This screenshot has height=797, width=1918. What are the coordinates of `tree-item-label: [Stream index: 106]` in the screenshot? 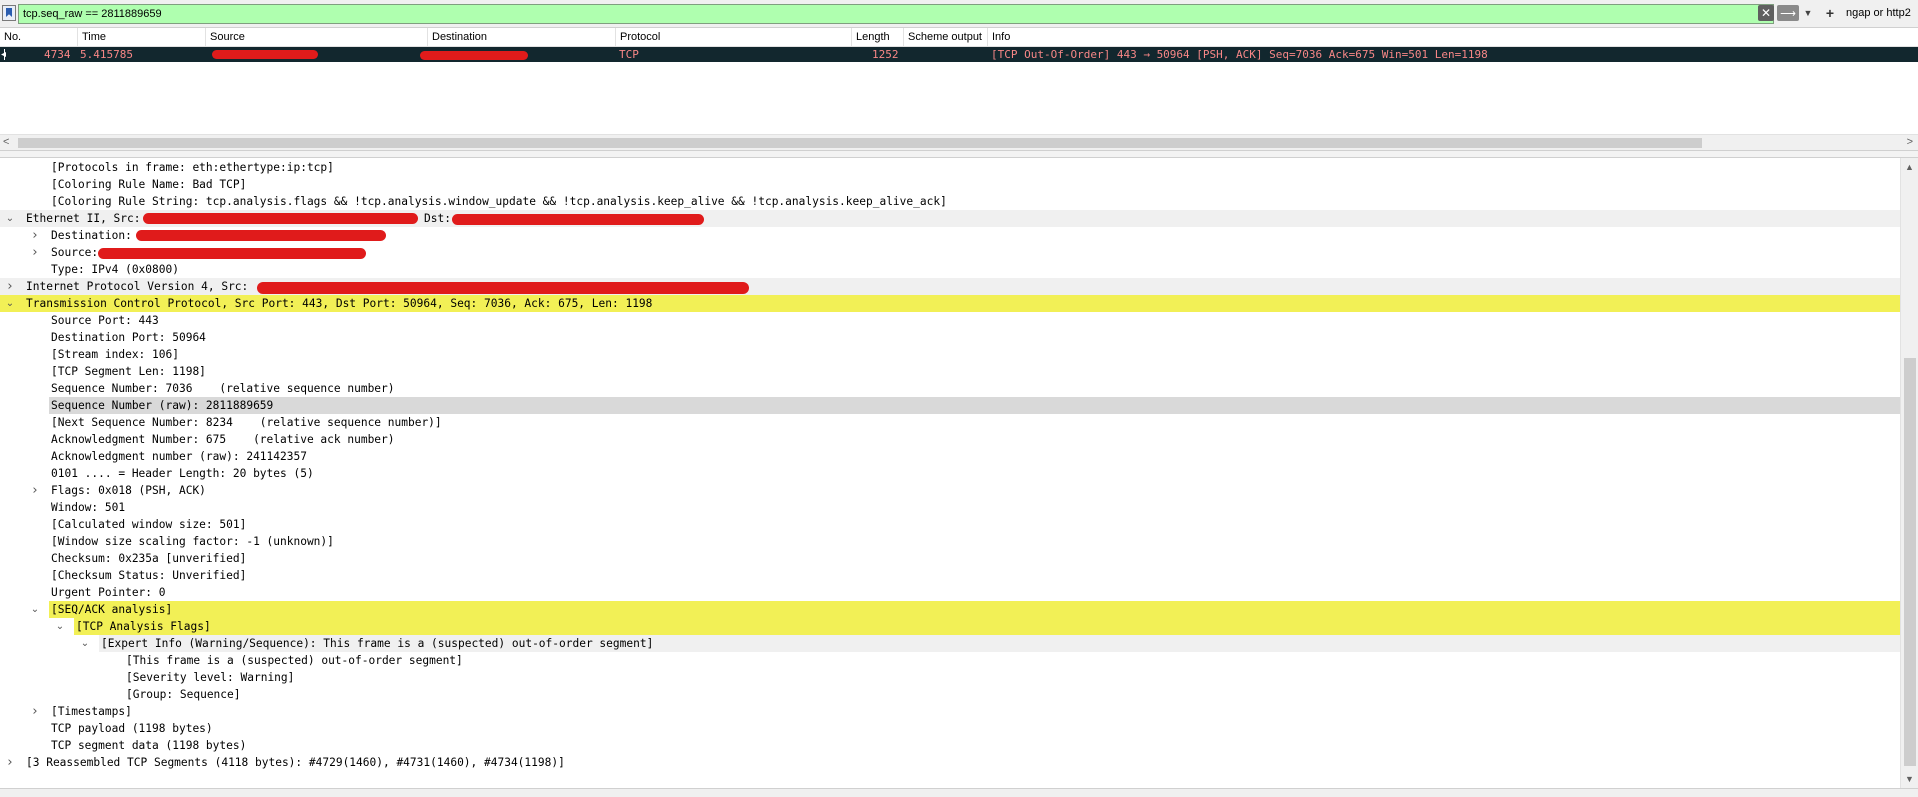 It's located at (115, 354).